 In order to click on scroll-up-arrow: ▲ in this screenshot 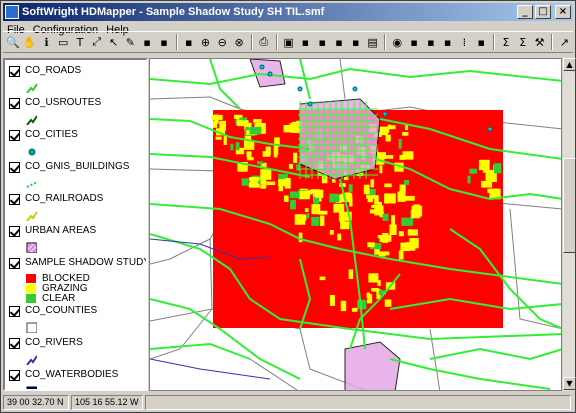, I will do `click(569, 64)`.